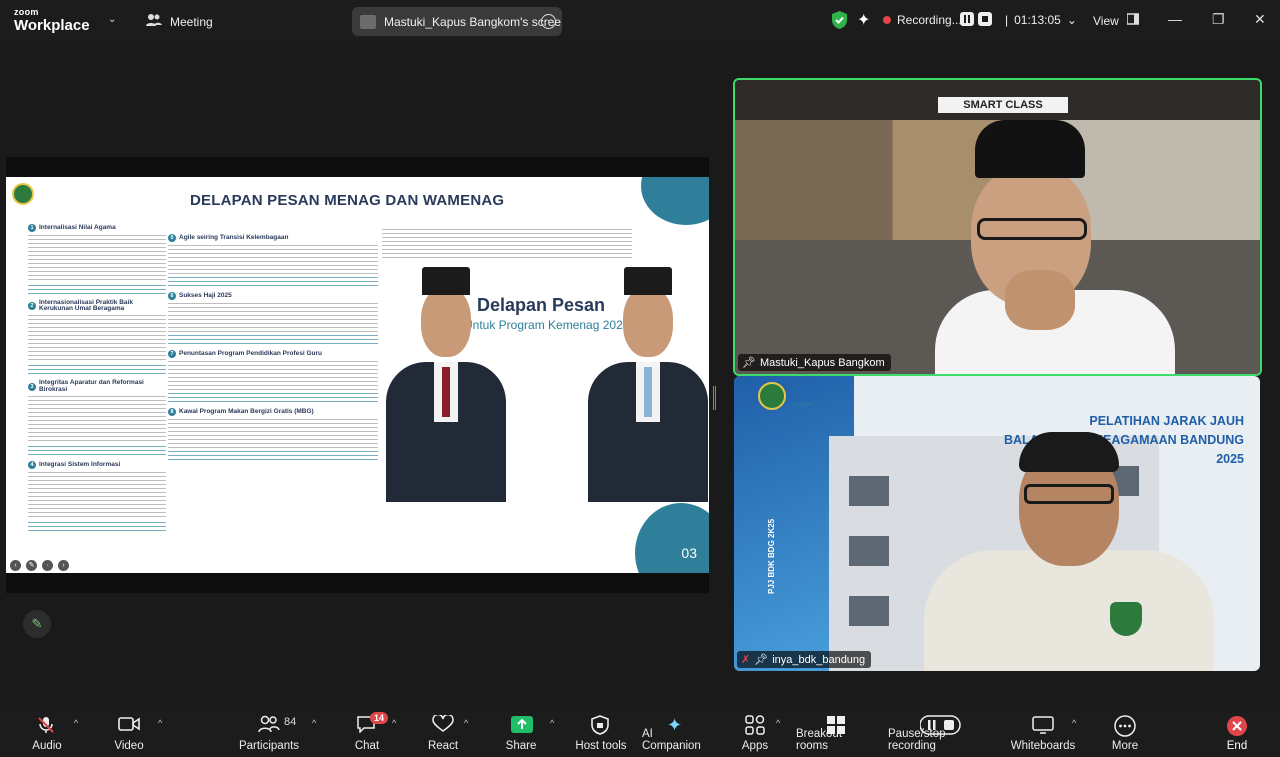  What do you see at coordinates (648, 384) in the screenshot?
I see `vice-minister-photo` at bounding box center [648, 384].